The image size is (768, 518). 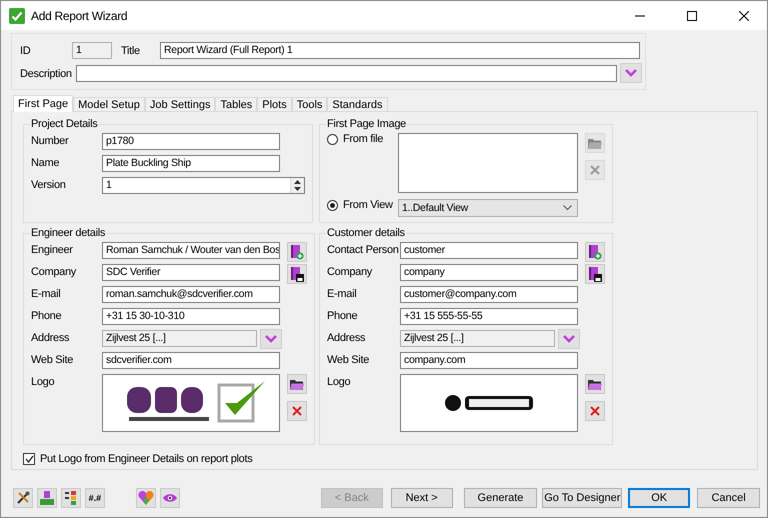 I want to click on text-field: company, so click(x=489, y=272).